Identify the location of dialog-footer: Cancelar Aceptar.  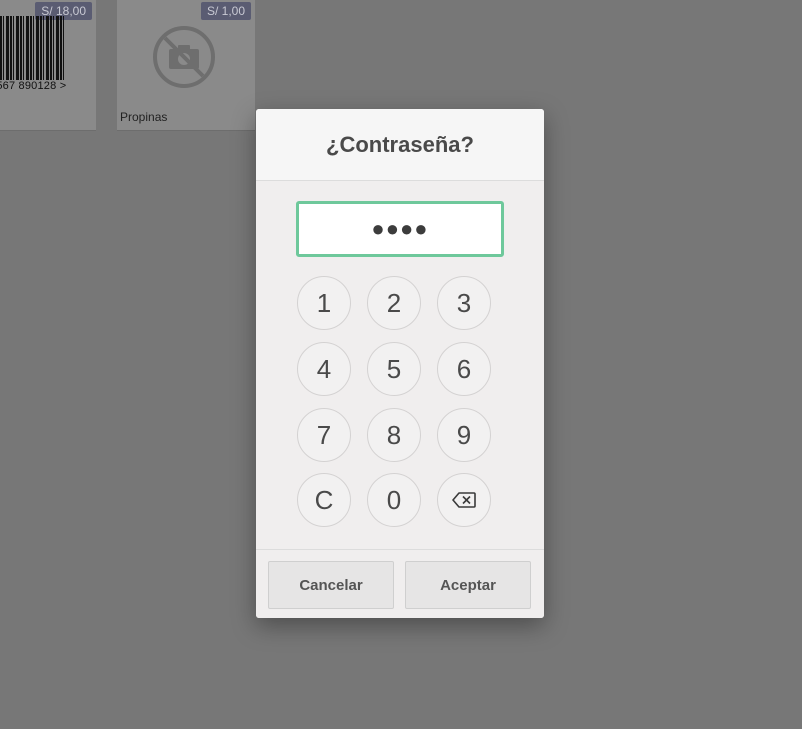
(400, 583).